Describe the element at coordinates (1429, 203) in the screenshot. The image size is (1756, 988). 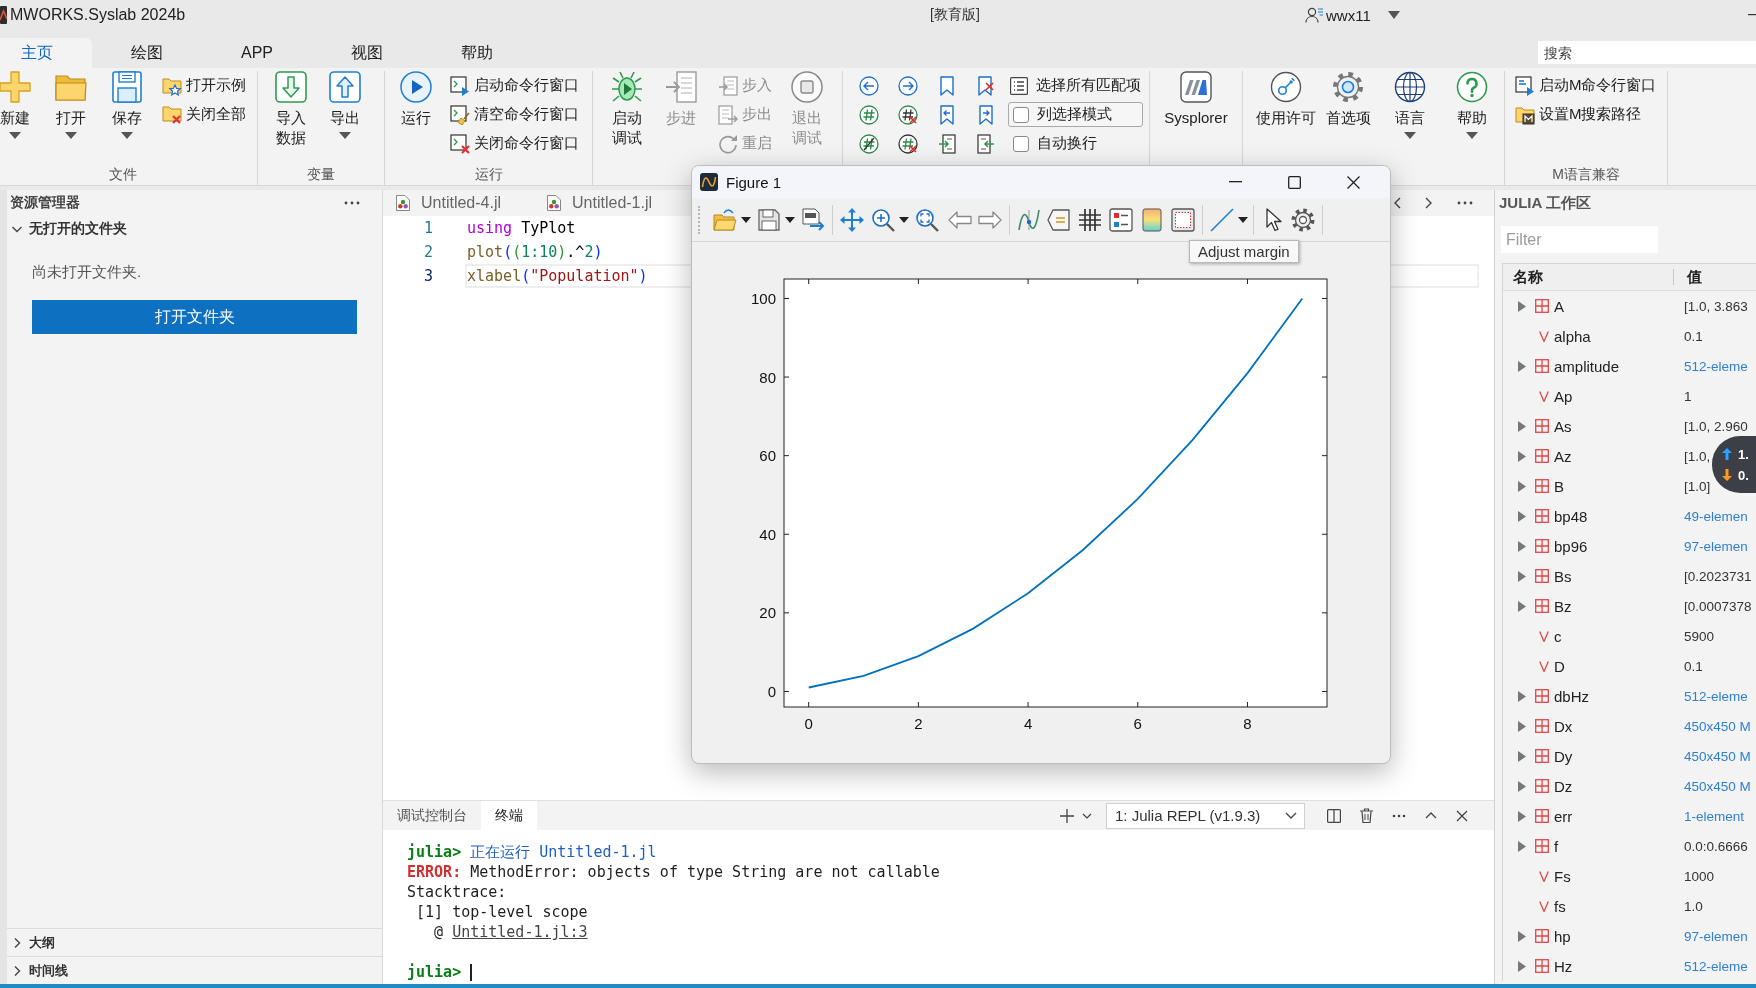
I see `chevron-right-icon` at that location.